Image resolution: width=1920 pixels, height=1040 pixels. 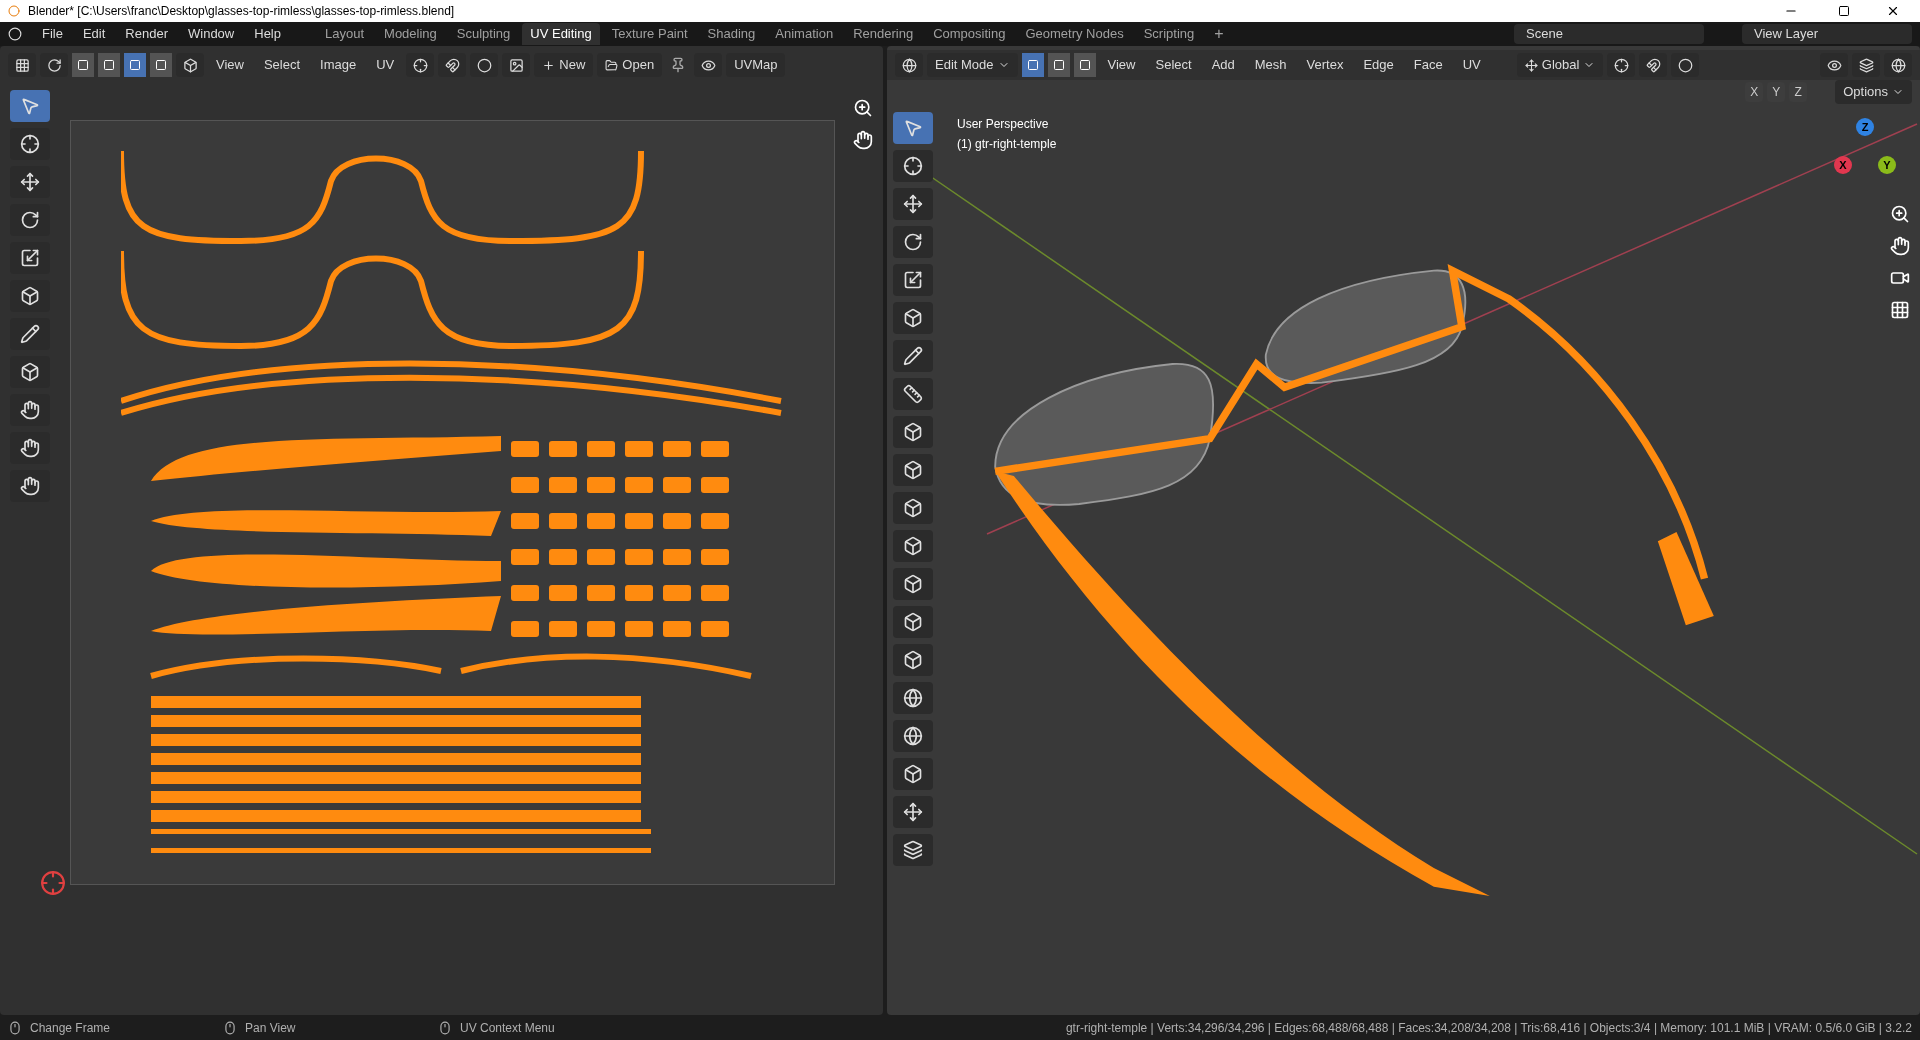 What do you see at coordinates (561, 34) in the screenshot?
I see `workspace-tab: UV Editing` at bounding box center [561, 34].